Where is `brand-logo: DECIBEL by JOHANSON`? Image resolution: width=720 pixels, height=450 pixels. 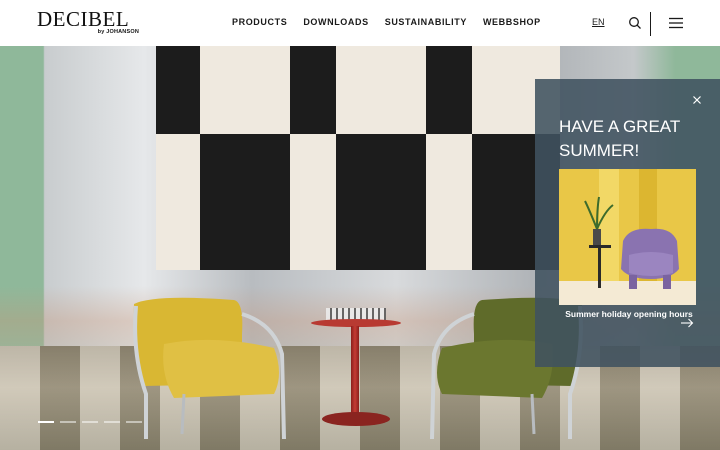 brand-logo: DECIBEL by JOHANSON is located at coordinates (89, 23).